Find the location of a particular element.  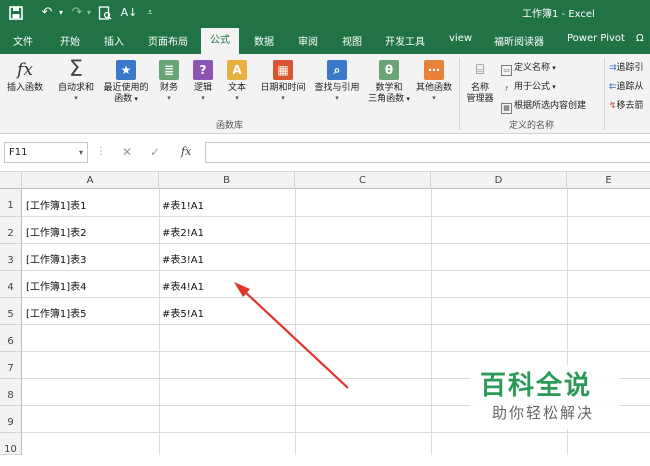

watermark-subtitle: 助你轻松解决 is located at coordinates (543, 413).